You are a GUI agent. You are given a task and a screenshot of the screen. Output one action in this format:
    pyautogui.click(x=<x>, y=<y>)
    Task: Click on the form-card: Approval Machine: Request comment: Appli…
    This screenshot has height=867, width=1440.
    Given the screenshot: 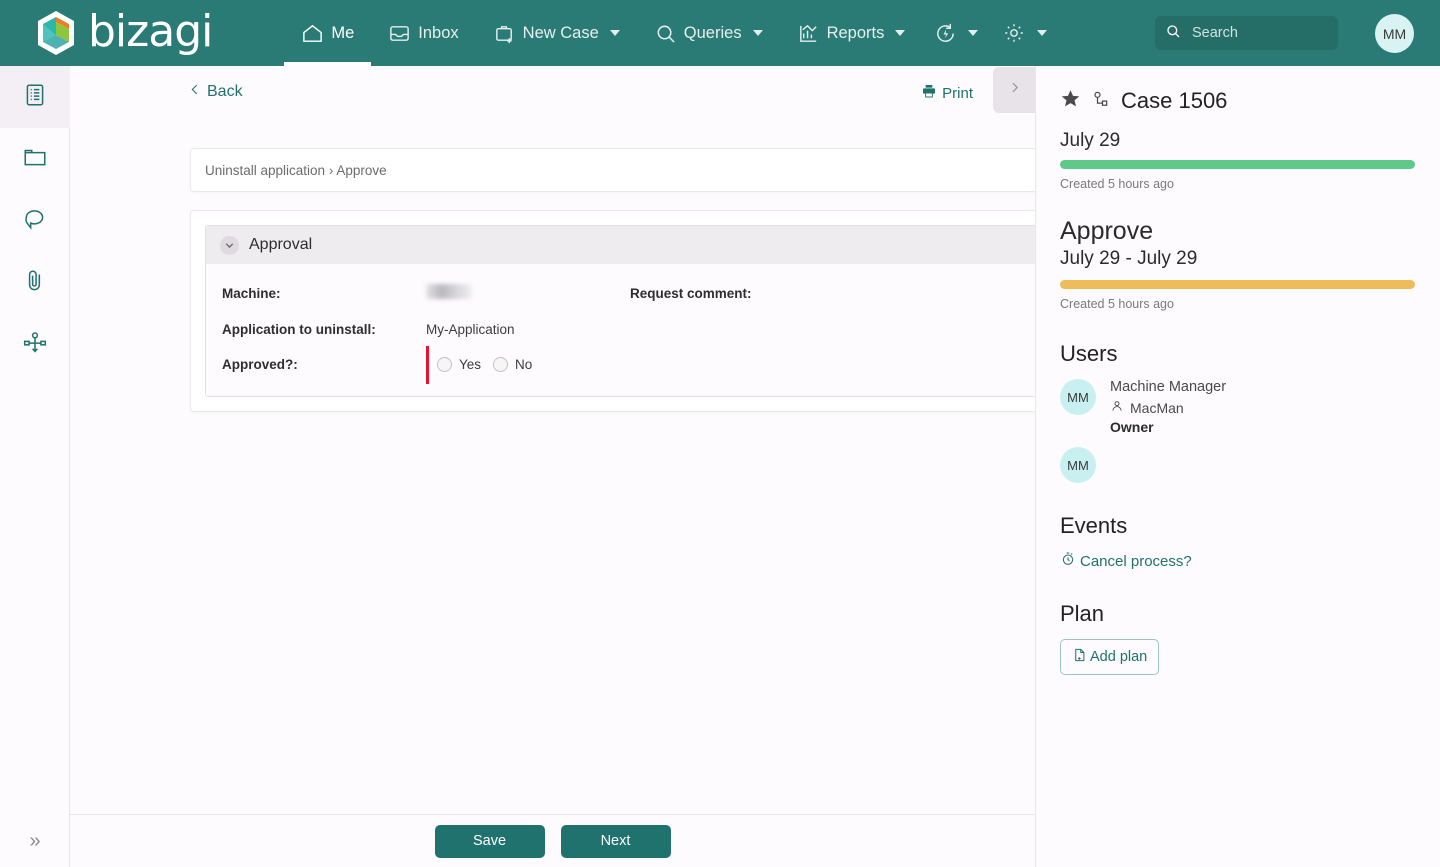 What is the action you would take?
    pyautogui.click(x=612, y=311)
    